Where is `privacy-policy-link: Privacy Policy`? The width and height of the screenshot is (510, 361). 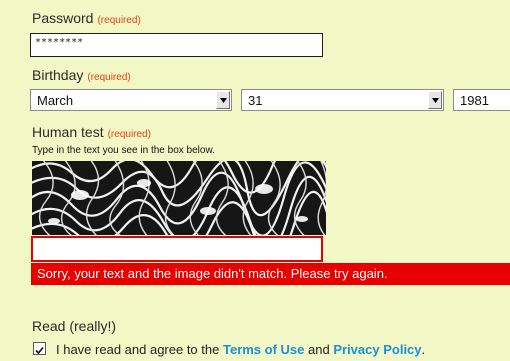
privacy-policy-link: Privacy Policy is located at coordinates (377, 349).